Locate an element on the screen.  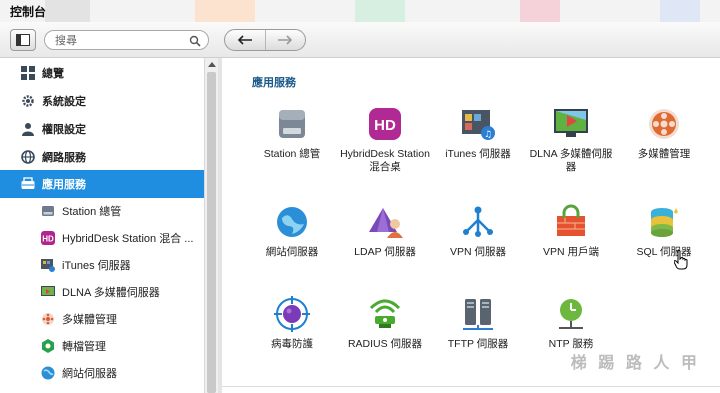
app-label: 病毒防護 is located at coordinates (292, 344).